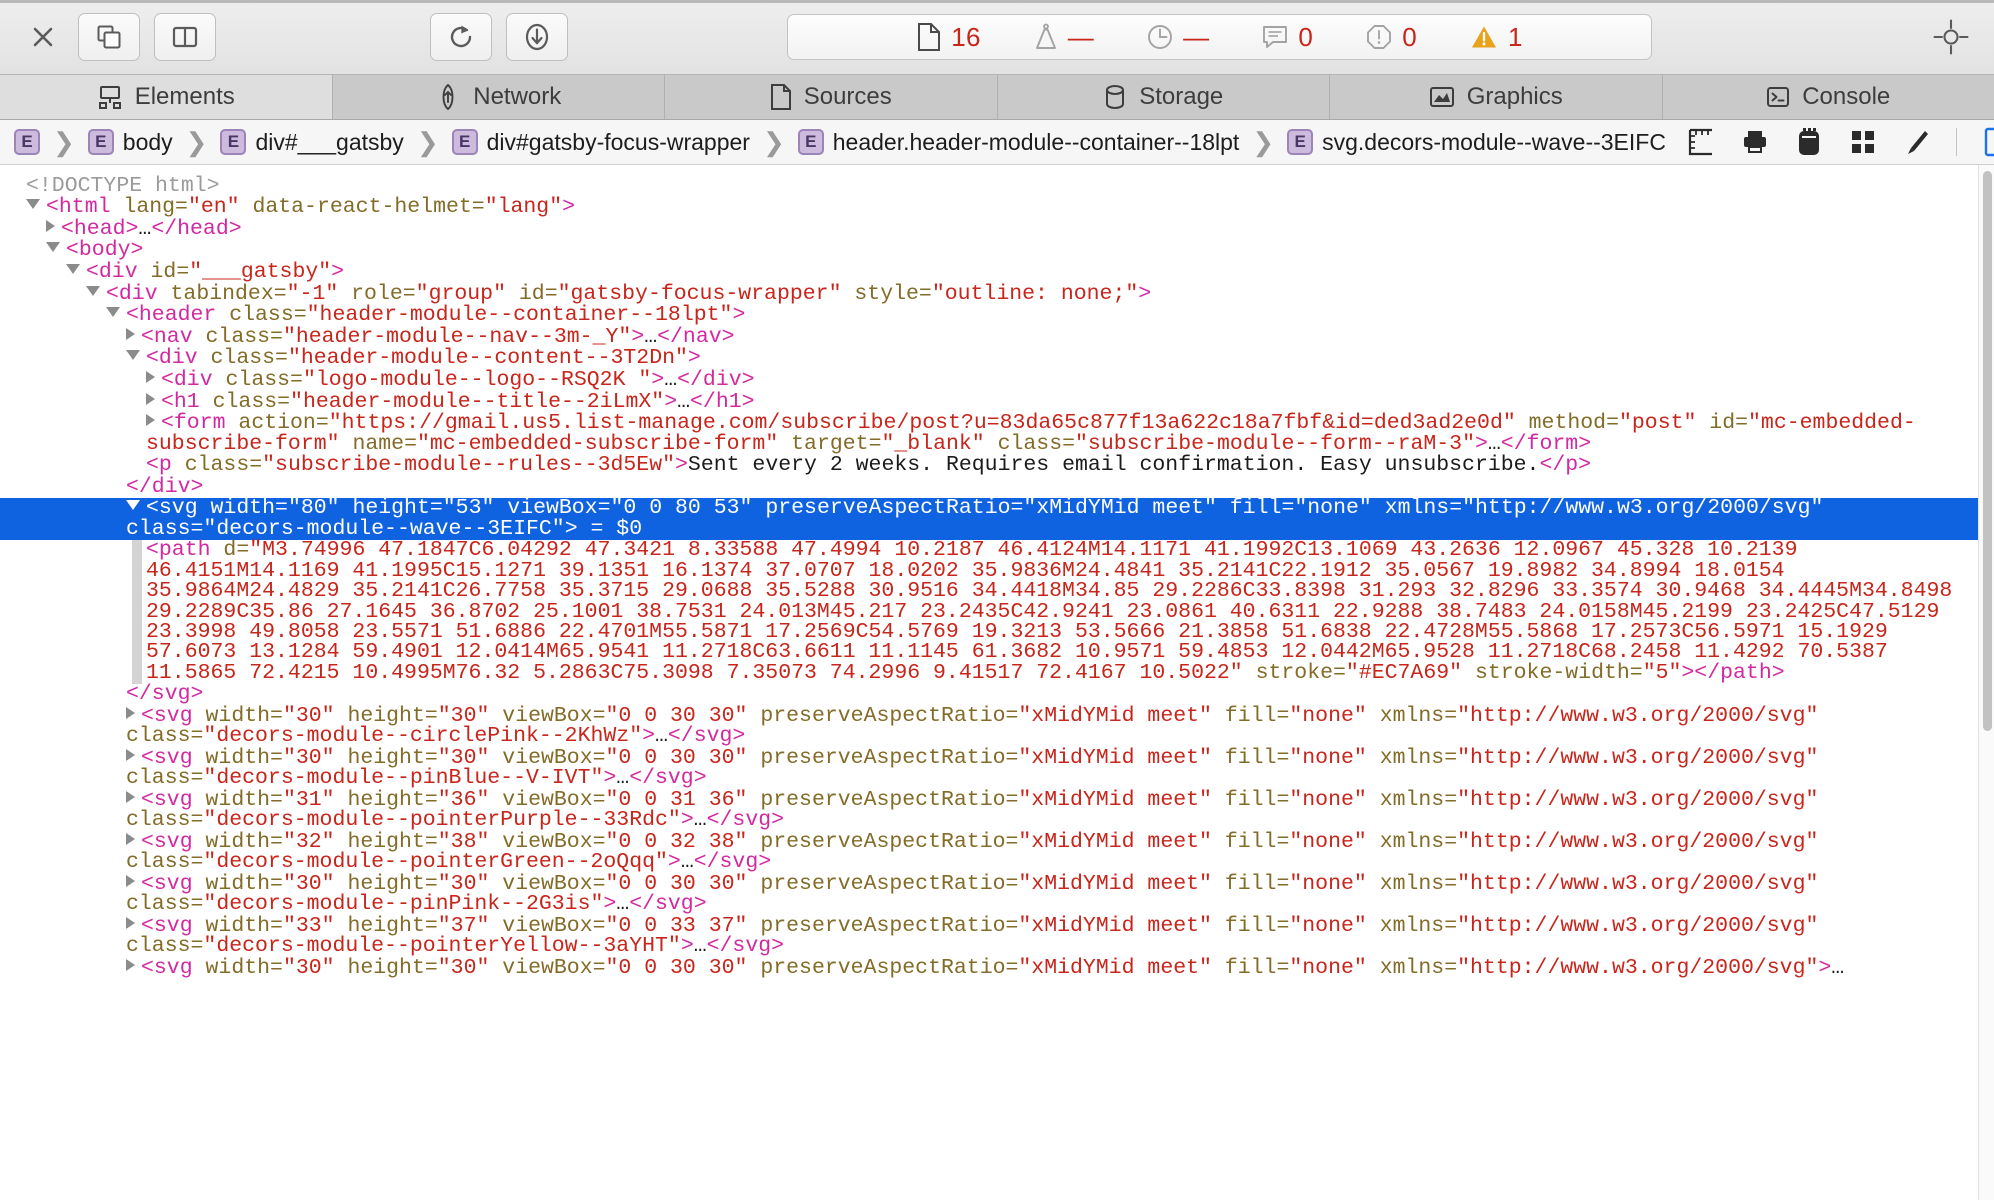  I want to click on close-inspector-button, so click(43, 37).